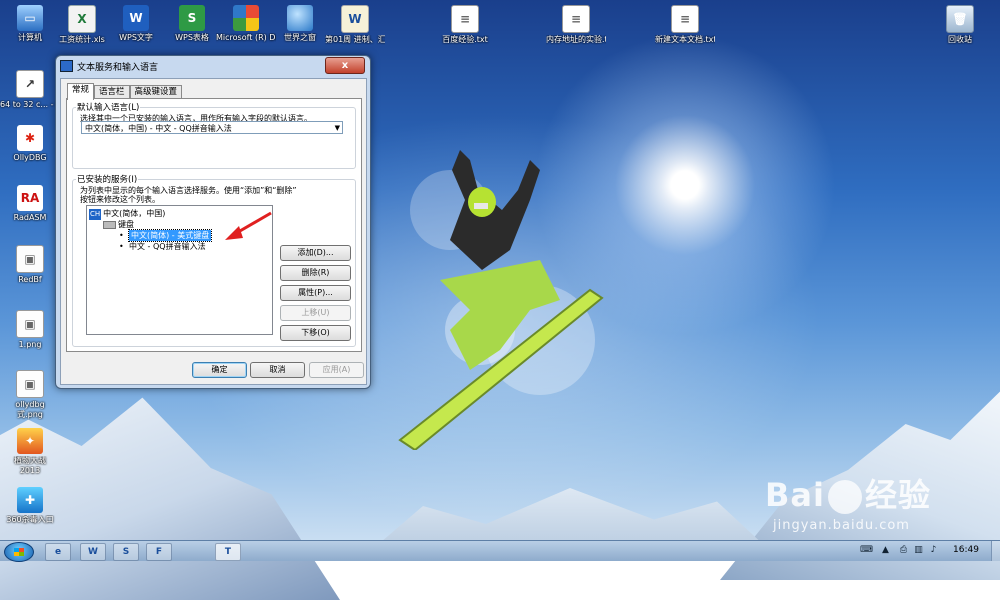 Image resolution: width=1000 pixels, height=600 pixels. Describe the element at coordinates (30, 18) in the screenshot. I see `computer-icon: ▭` at that location.